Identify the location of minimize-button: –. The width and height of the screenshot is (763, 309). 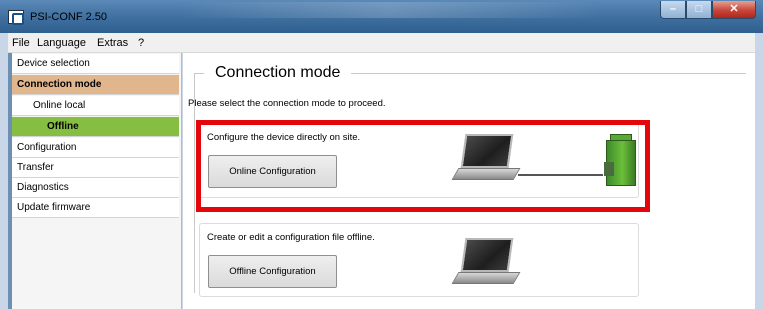
(673, 10).